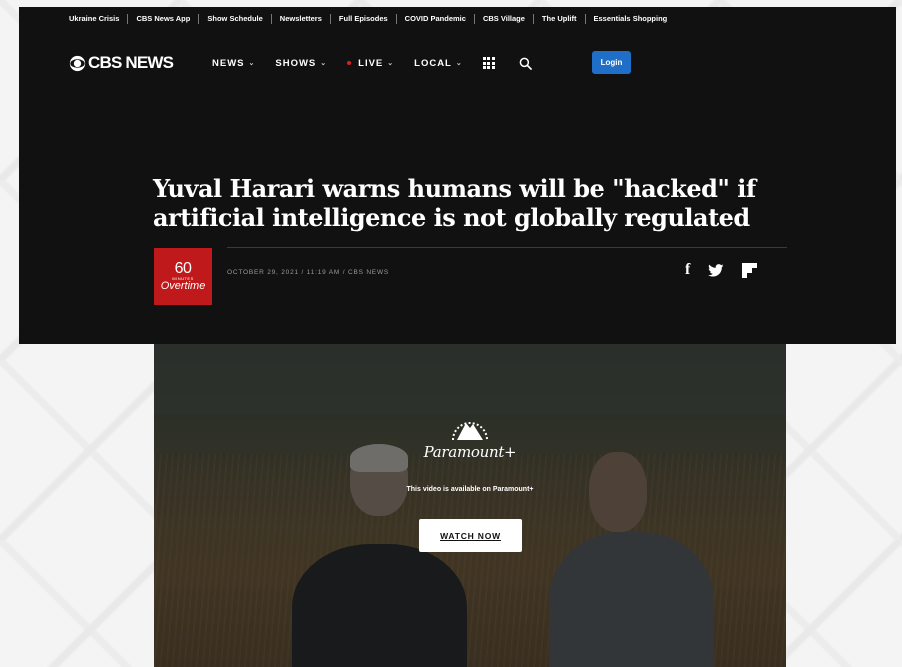 The height and width of the screenshot is (667, 902). What do you see at coordinates (488, 63) in the screenshot?
I see `apps-grid-icon` at bounding box center [488, 63].